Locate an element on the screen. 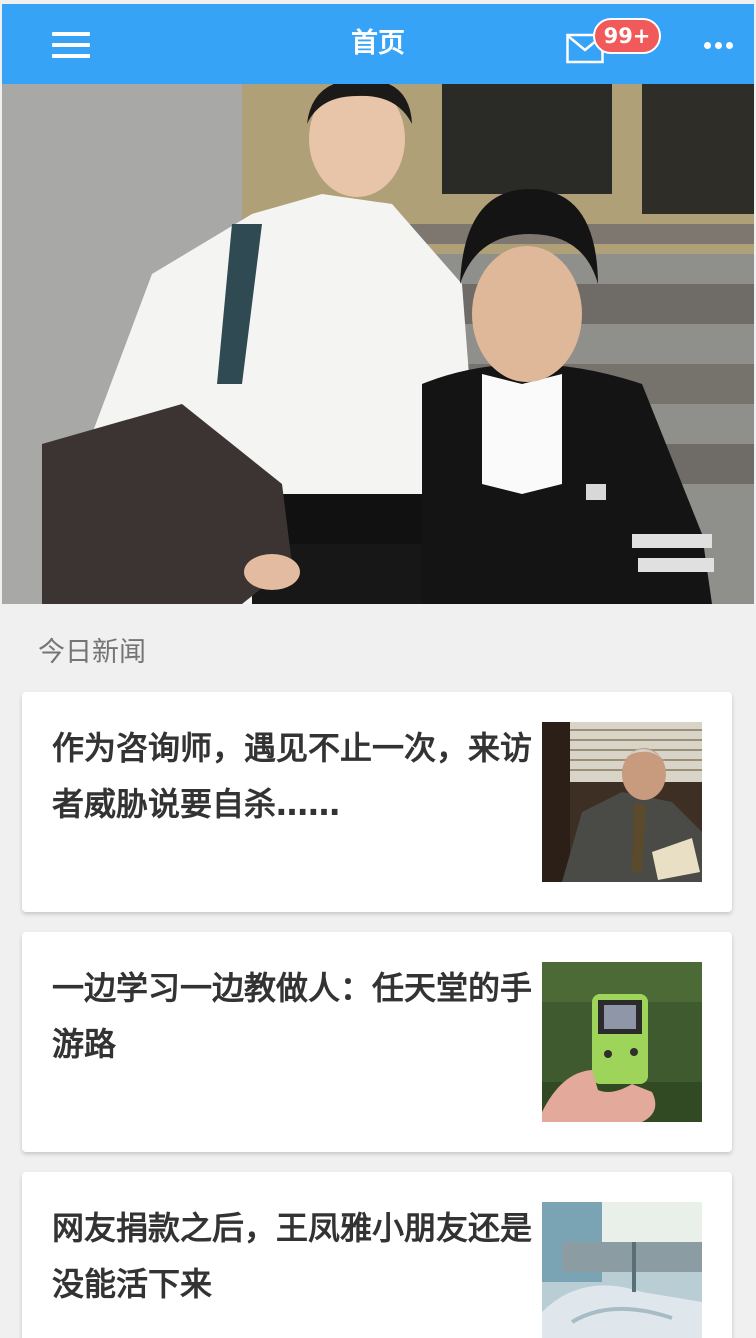 This screenshot has height=1338, width=756. top-app-bar: 首页 99+ is located at coordinates (378, 44).